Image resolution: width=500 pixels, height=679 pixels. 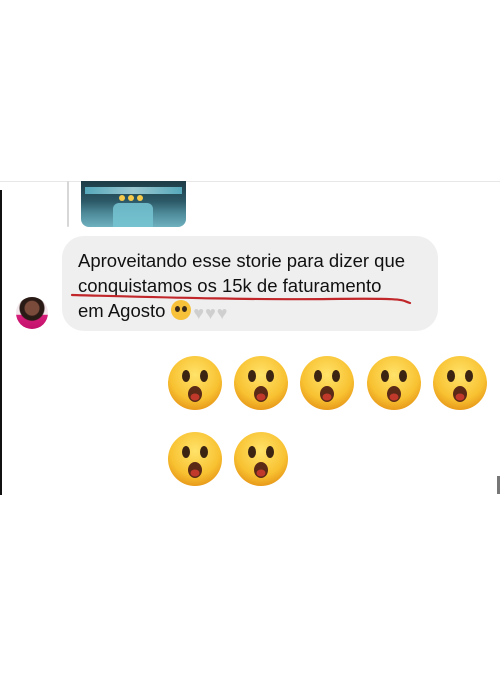 What do you see at coordinates (242, 260) in the screenshot?
I see `message-line: Aproveitando esse storie para dizer que` at bounding box center [242, 260].